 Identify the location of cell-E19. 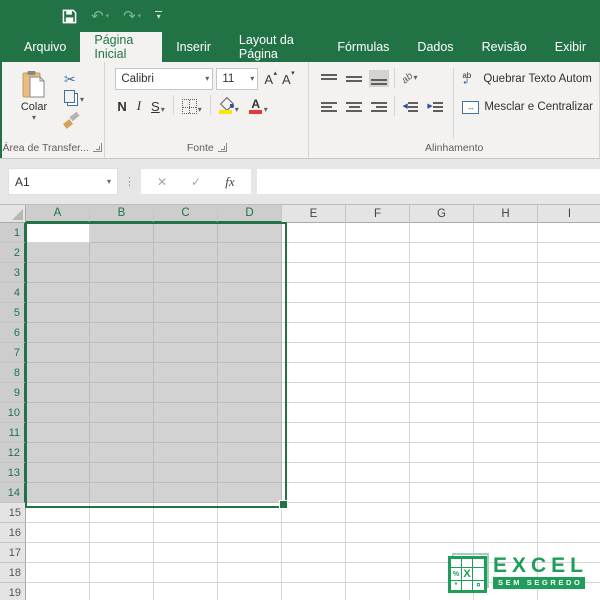
(314, 591).